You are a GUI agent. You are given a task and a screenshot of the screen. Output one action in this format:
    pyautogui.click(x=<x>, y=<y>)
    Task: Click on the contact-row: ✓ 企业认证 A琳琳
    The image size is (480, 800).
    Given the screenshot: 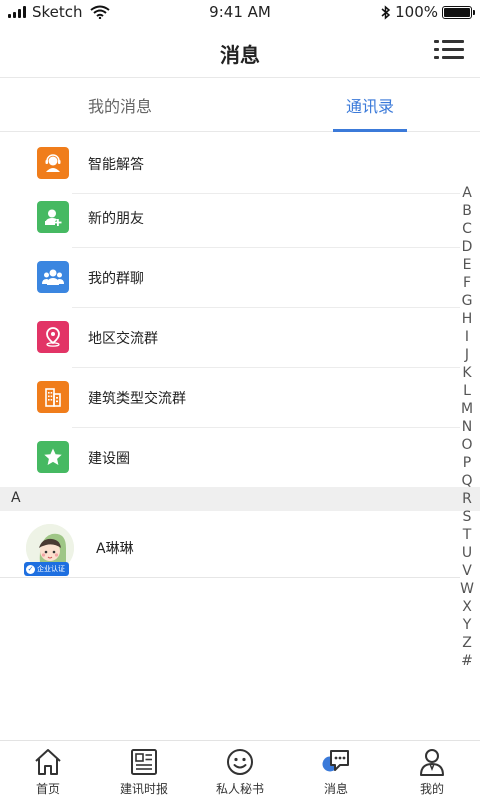 What is the action you would take?
    pyautogui.click(x=230, y=545)
    